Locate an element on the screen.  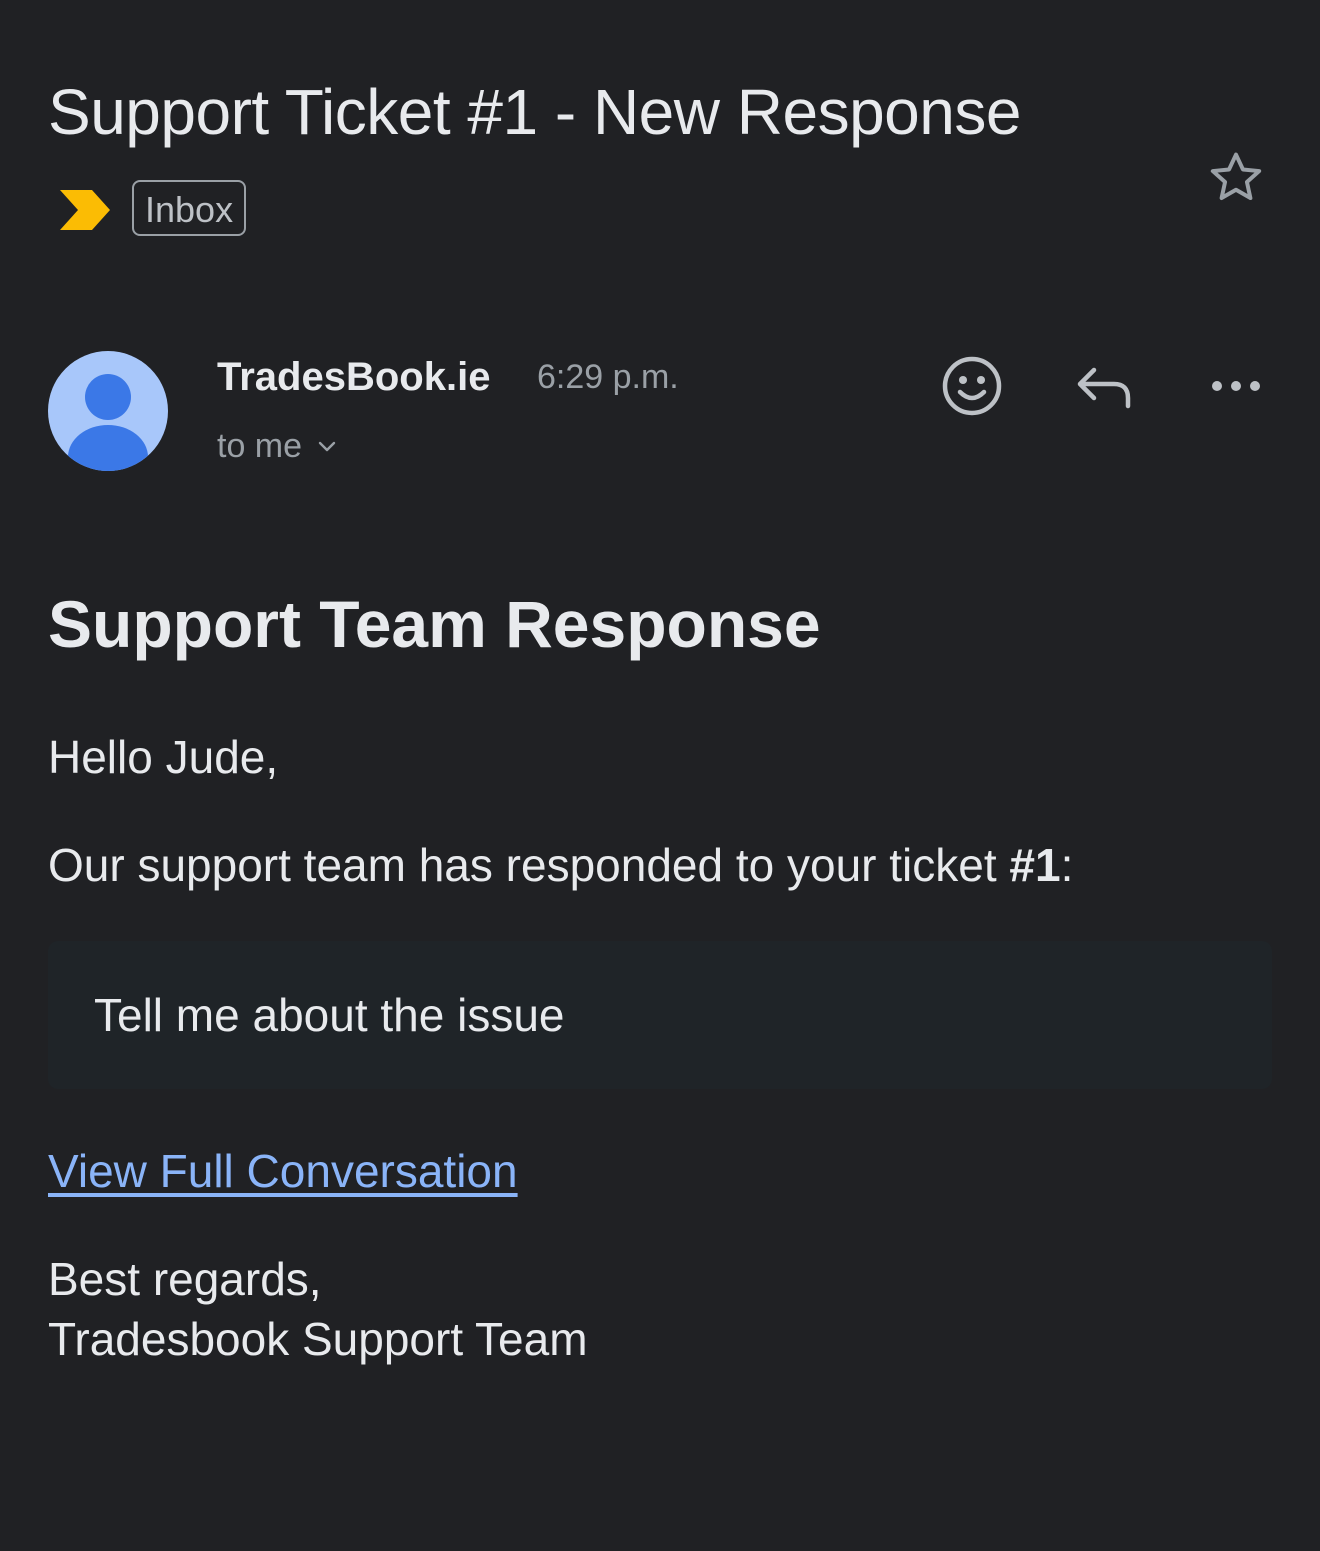
sender-avatar is located at coordinates (108, 411).